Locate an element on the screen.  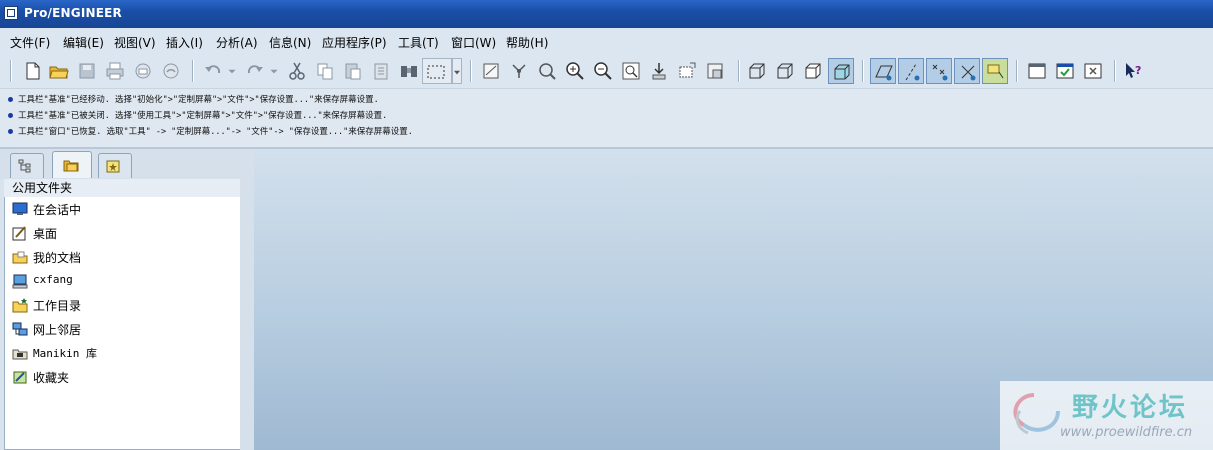
navigator-sash is located at coordinates (247, 314).